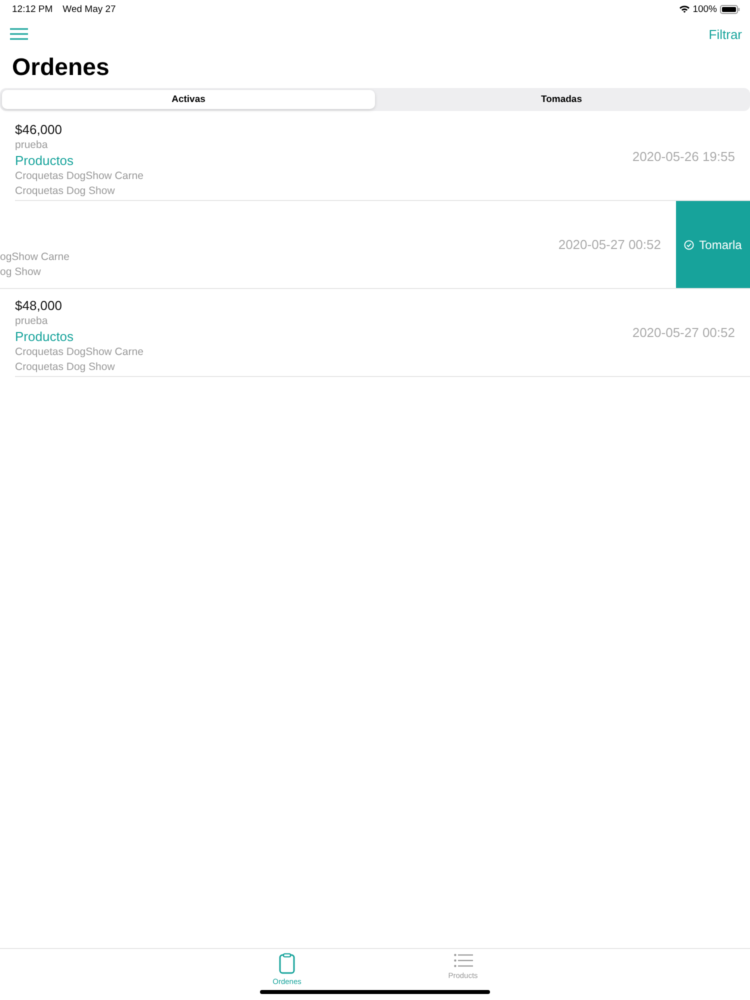 This screenshot has width=750, height=1000. I want to click on menu-icon, so click(19, 34).